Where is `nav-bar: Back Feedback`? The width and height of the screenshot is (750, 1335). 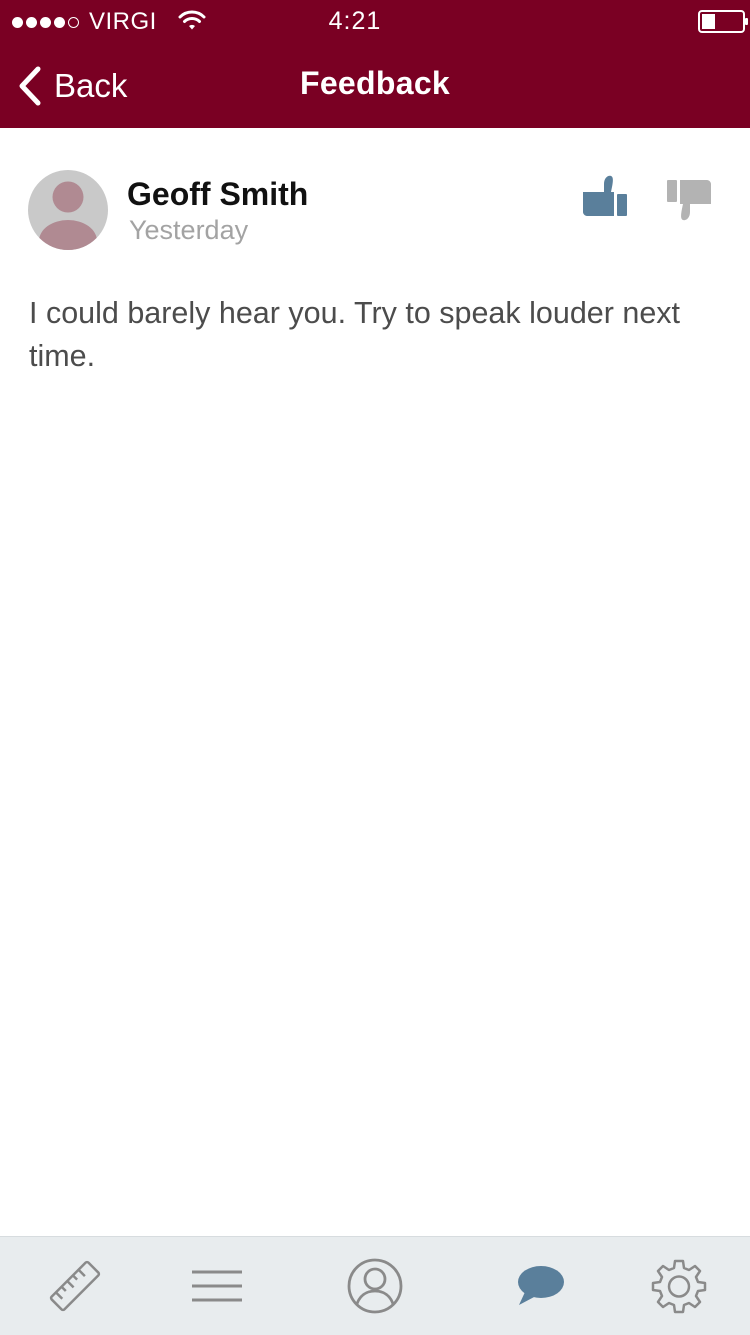
nav-bar: Back Feedback is located at coordinates (375, 86).